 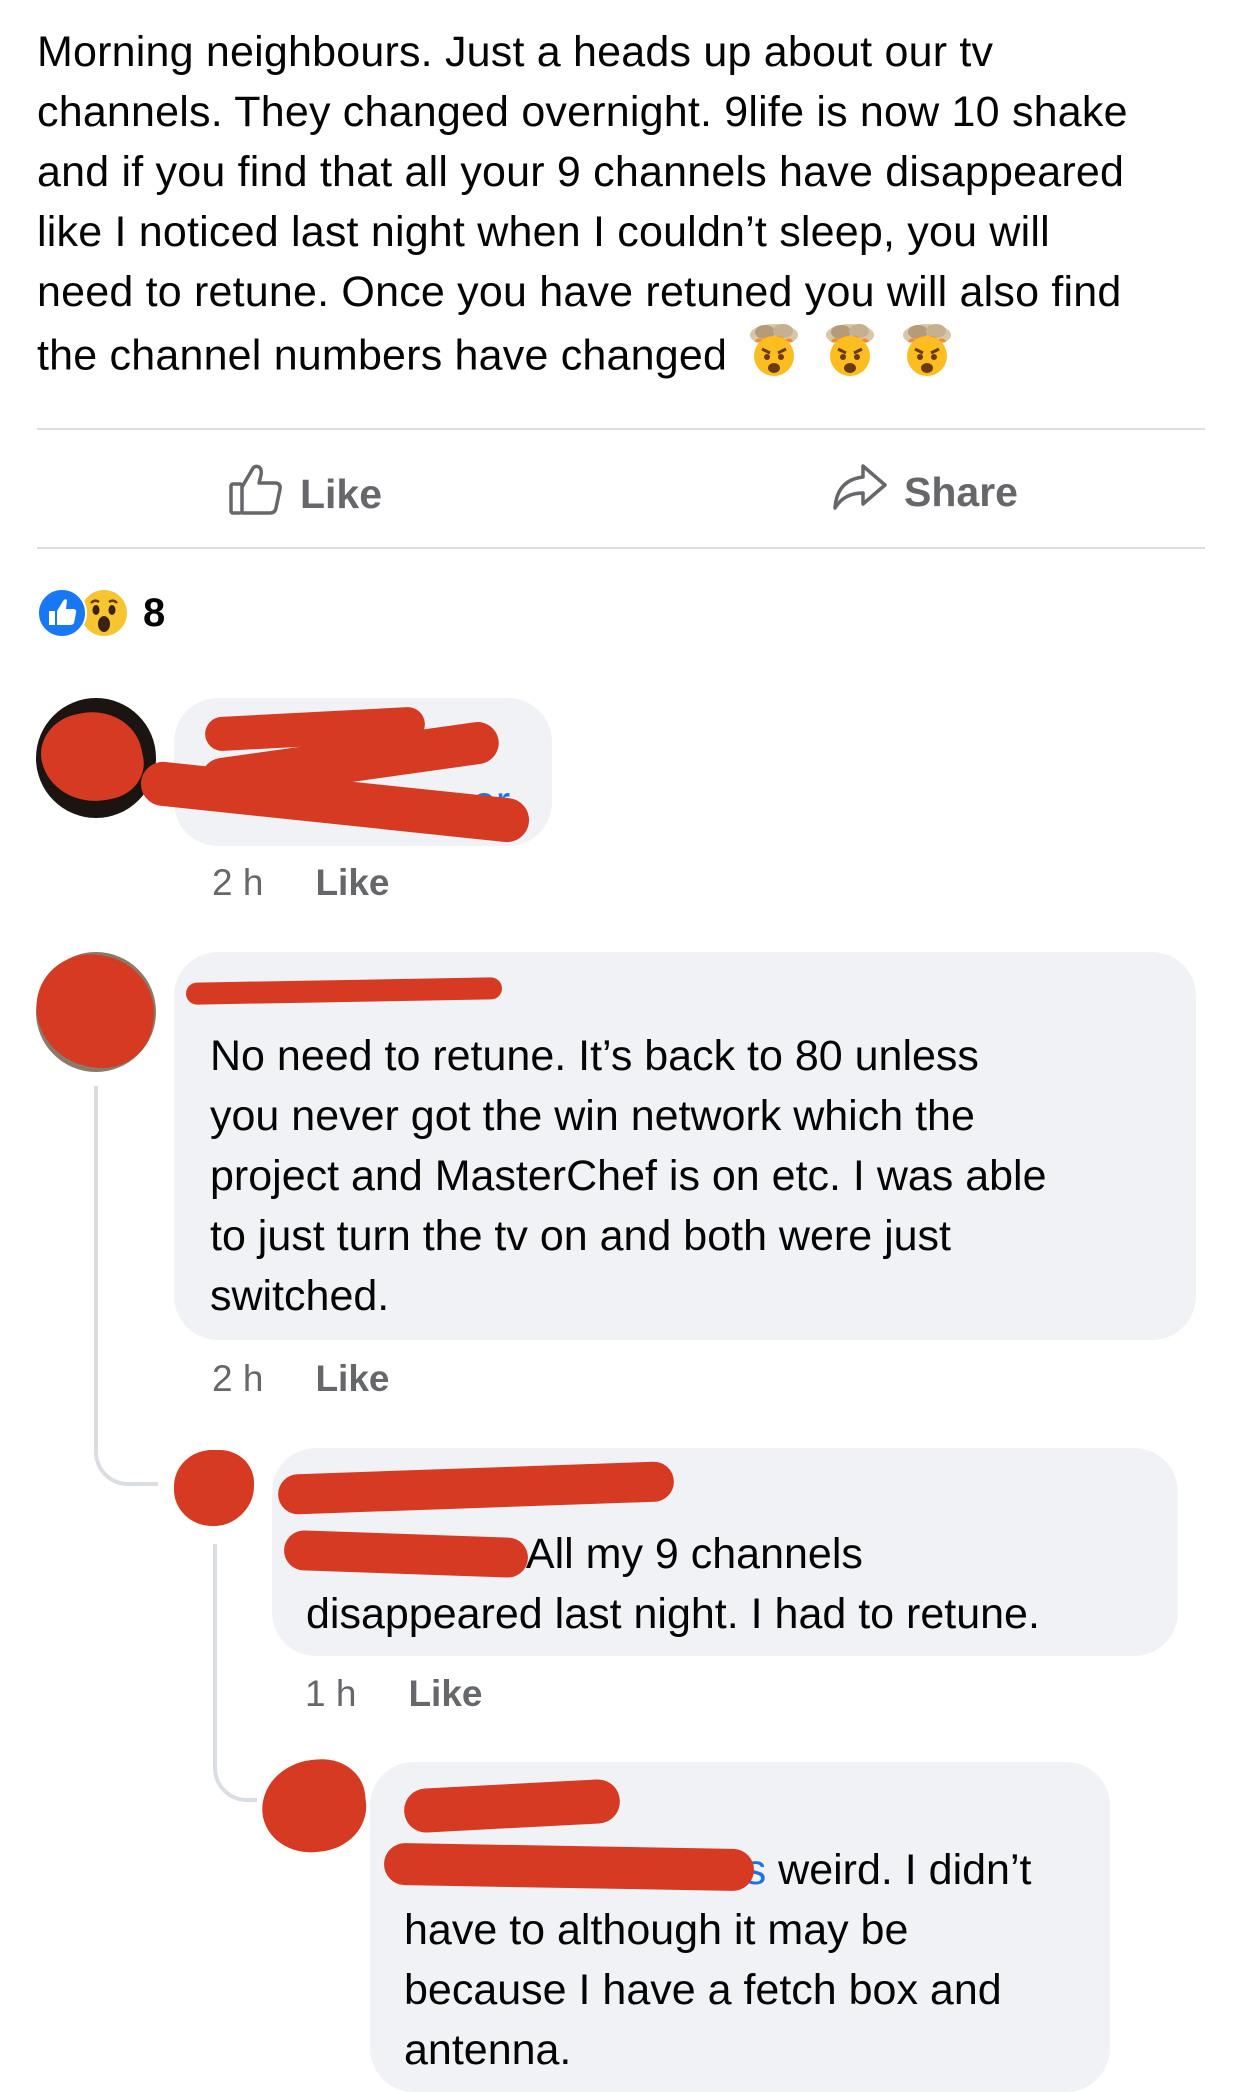 I want to click on comment-line-text: weird. I didn’t, so click(x=899, y=1870).